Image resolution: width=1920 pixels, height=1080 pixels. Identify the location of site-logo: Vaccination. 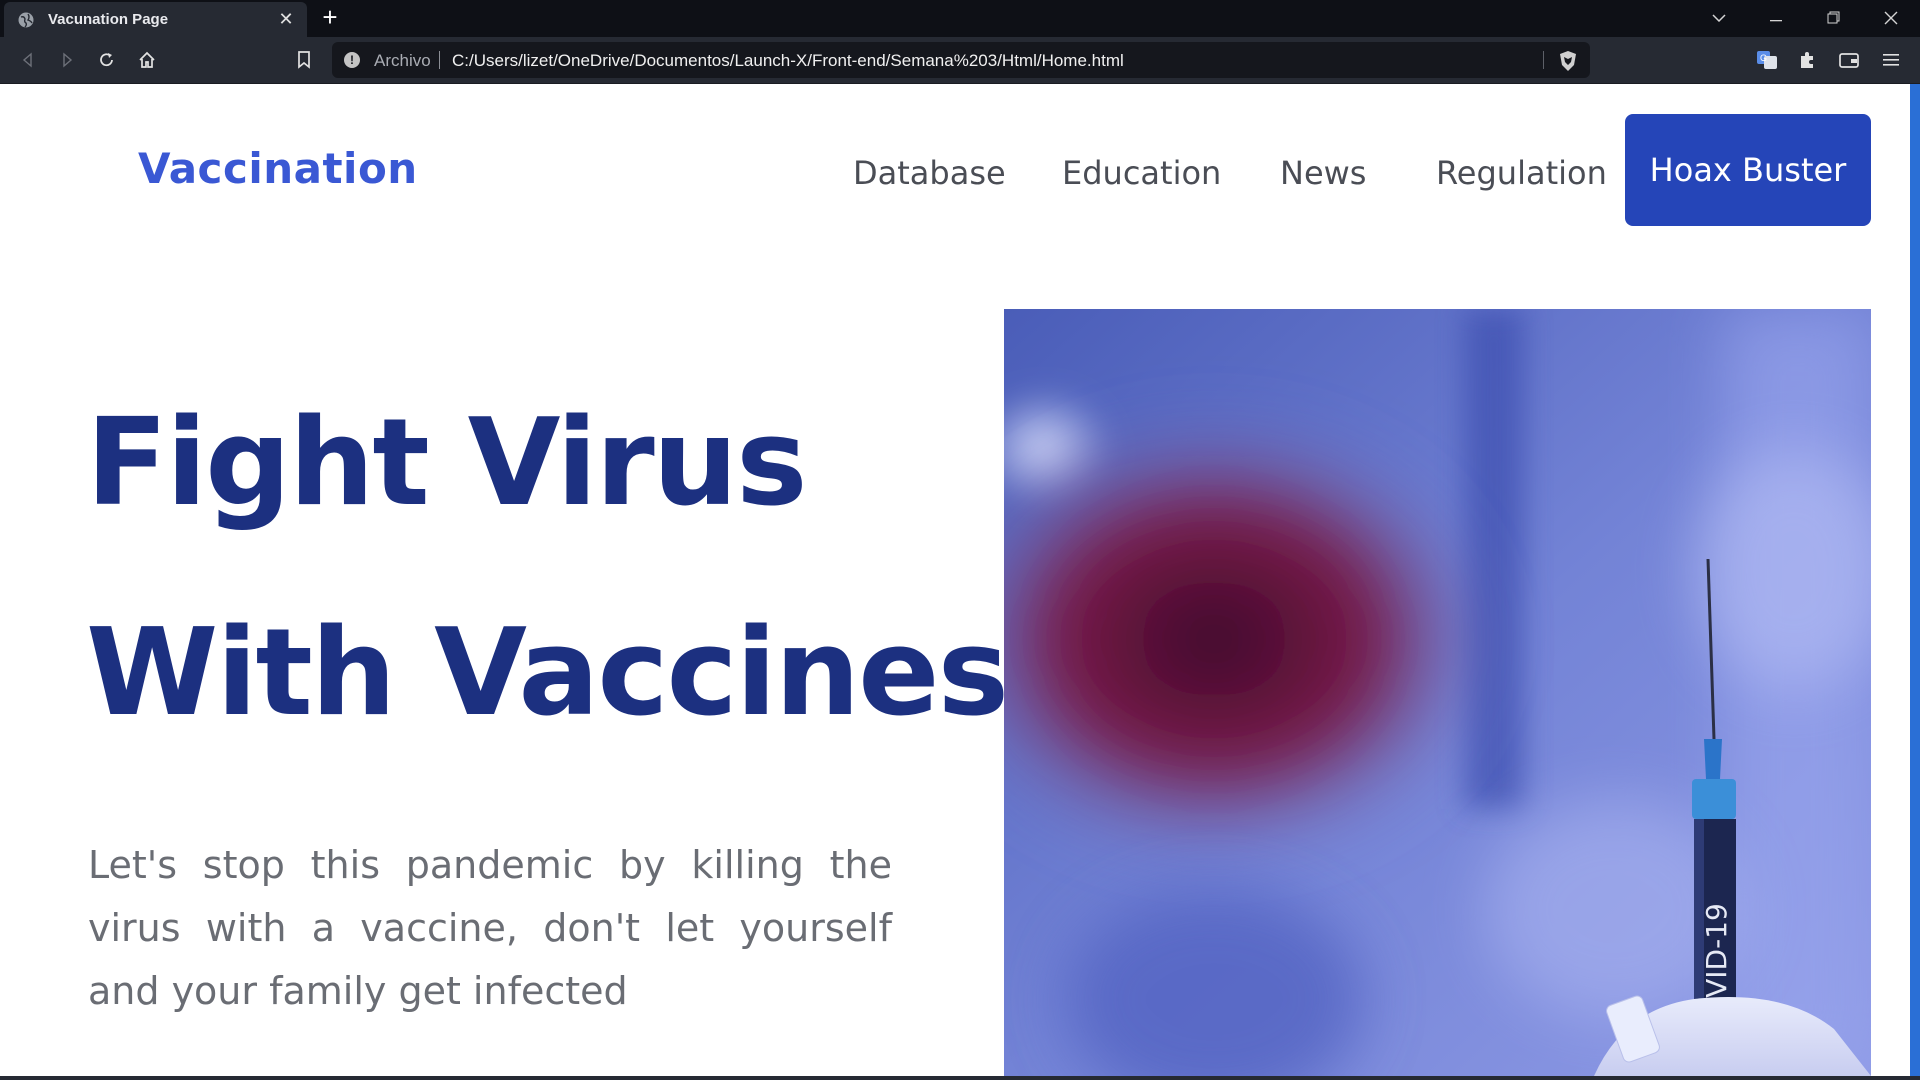
(278, 168).